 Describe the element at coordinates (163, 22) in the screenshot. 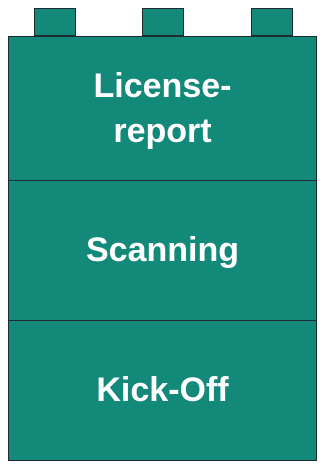

I see `stud-middle` at that location.